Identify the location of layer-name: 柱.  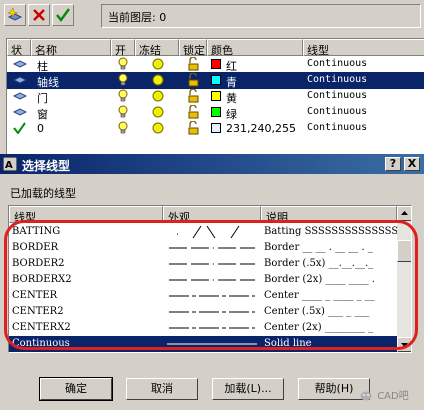
(42, 64).